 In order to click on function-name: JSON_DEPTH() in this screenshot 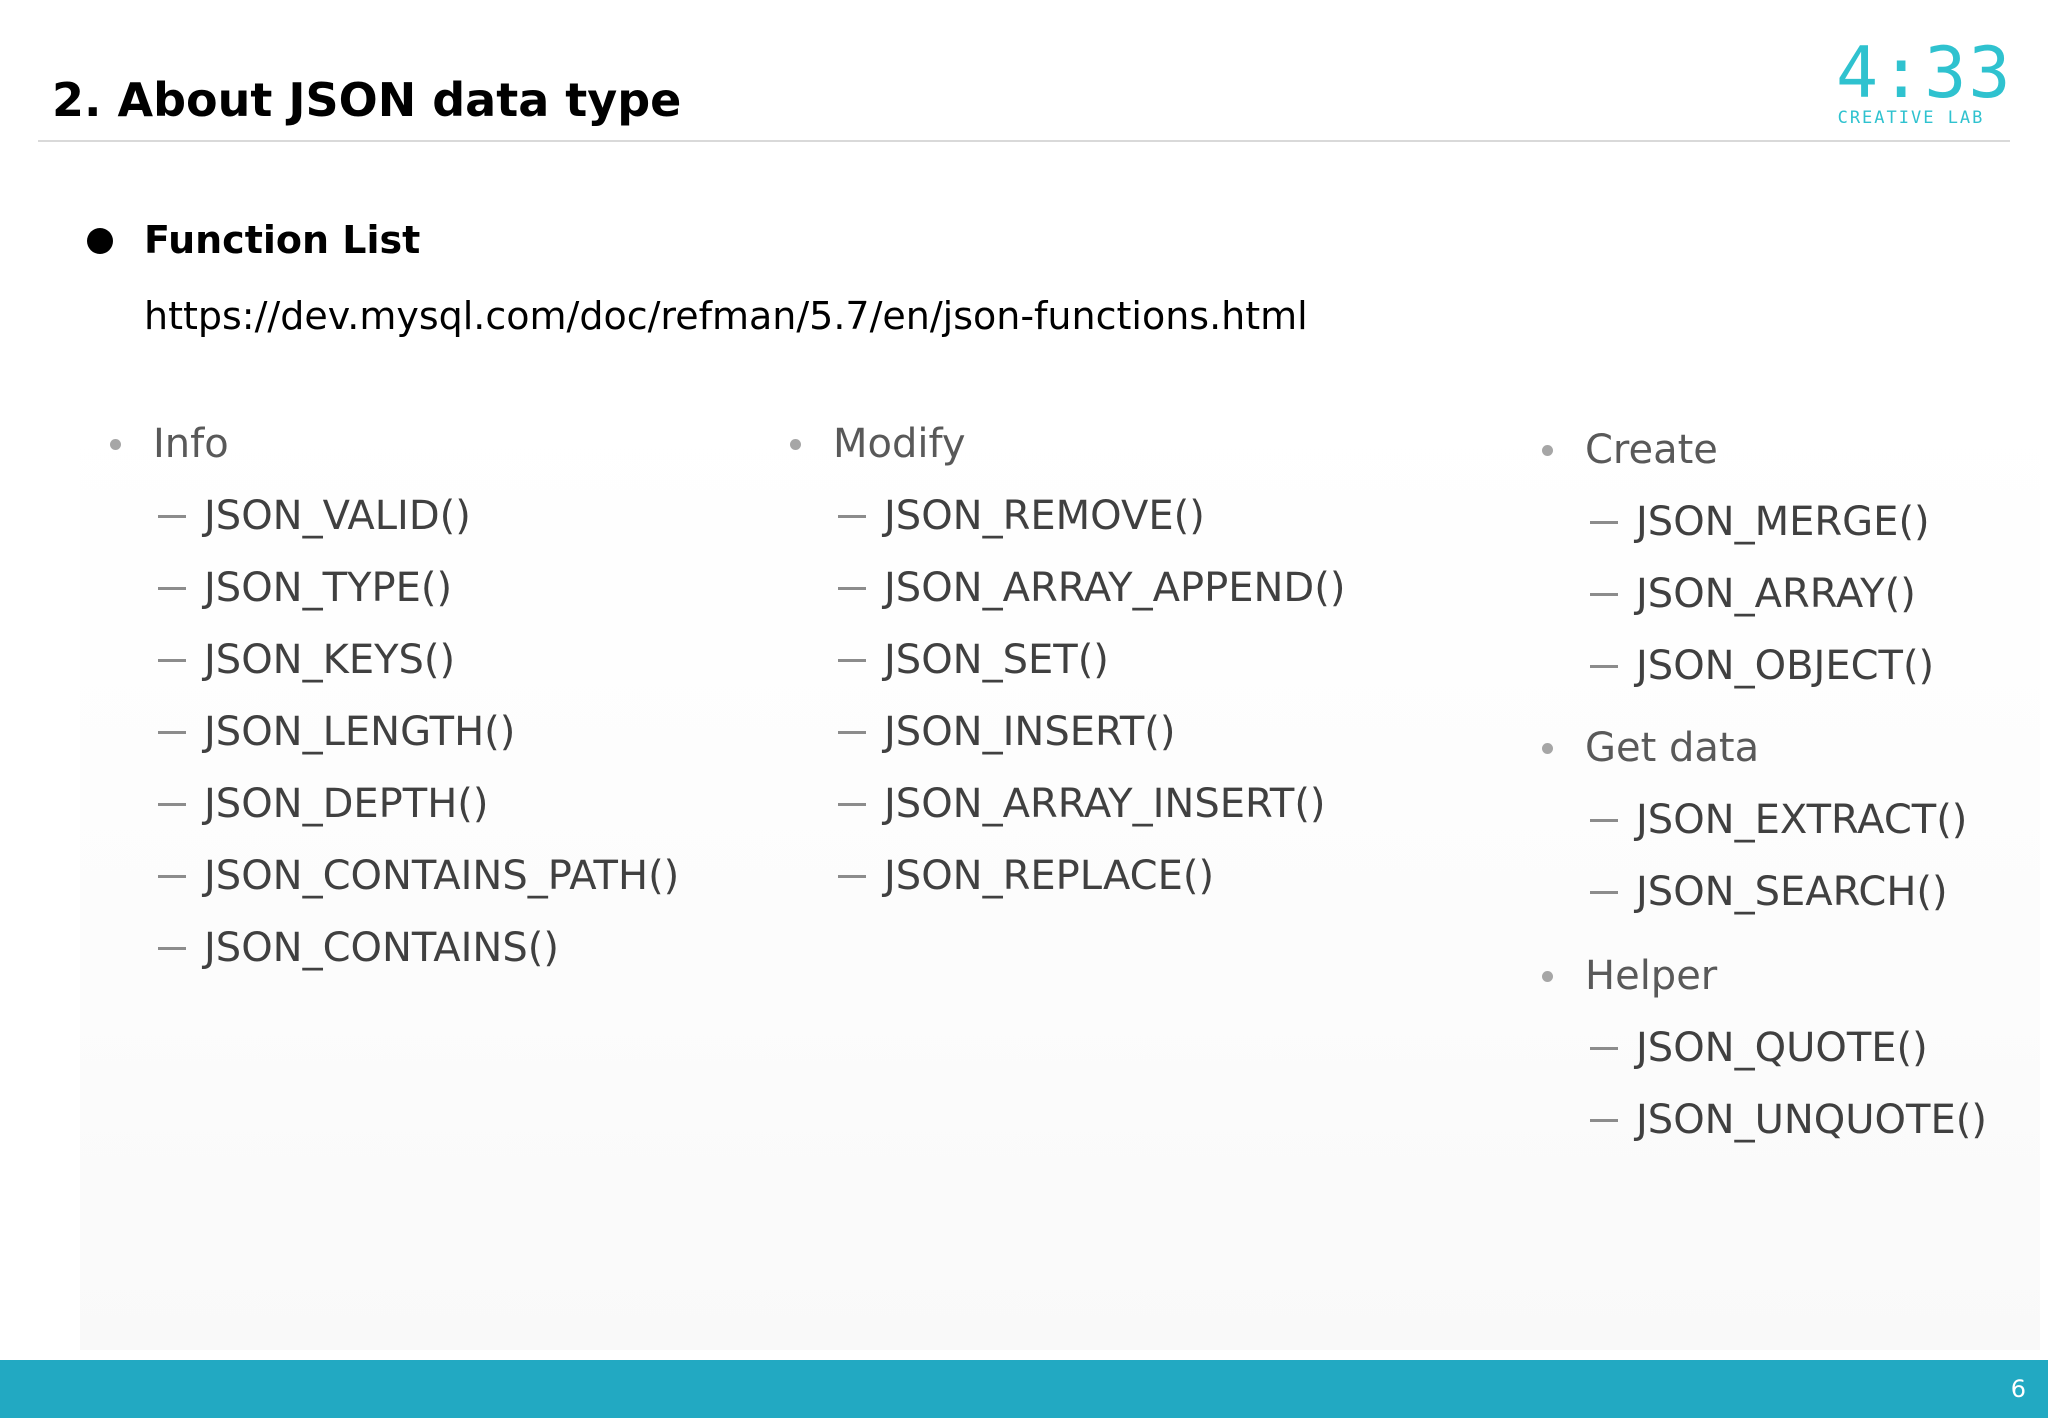, I will do `click(346, 804)`.